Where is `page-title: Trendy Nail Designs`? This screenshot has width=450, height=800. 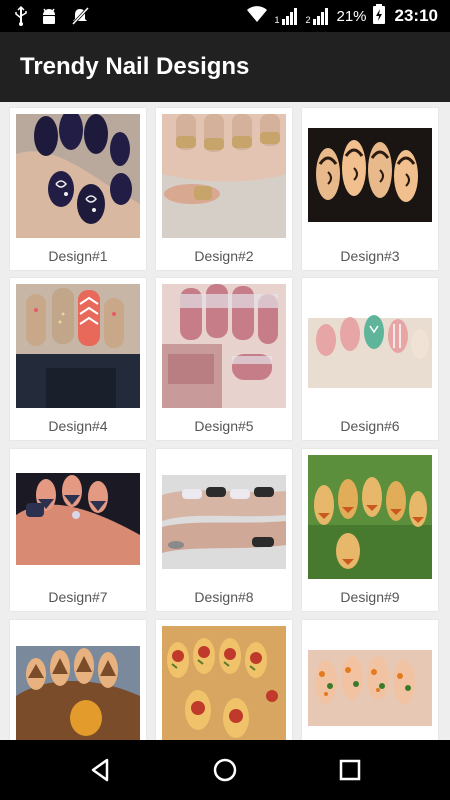
page-title: Trendy Nail Designs is located at coordinates (135, 66).